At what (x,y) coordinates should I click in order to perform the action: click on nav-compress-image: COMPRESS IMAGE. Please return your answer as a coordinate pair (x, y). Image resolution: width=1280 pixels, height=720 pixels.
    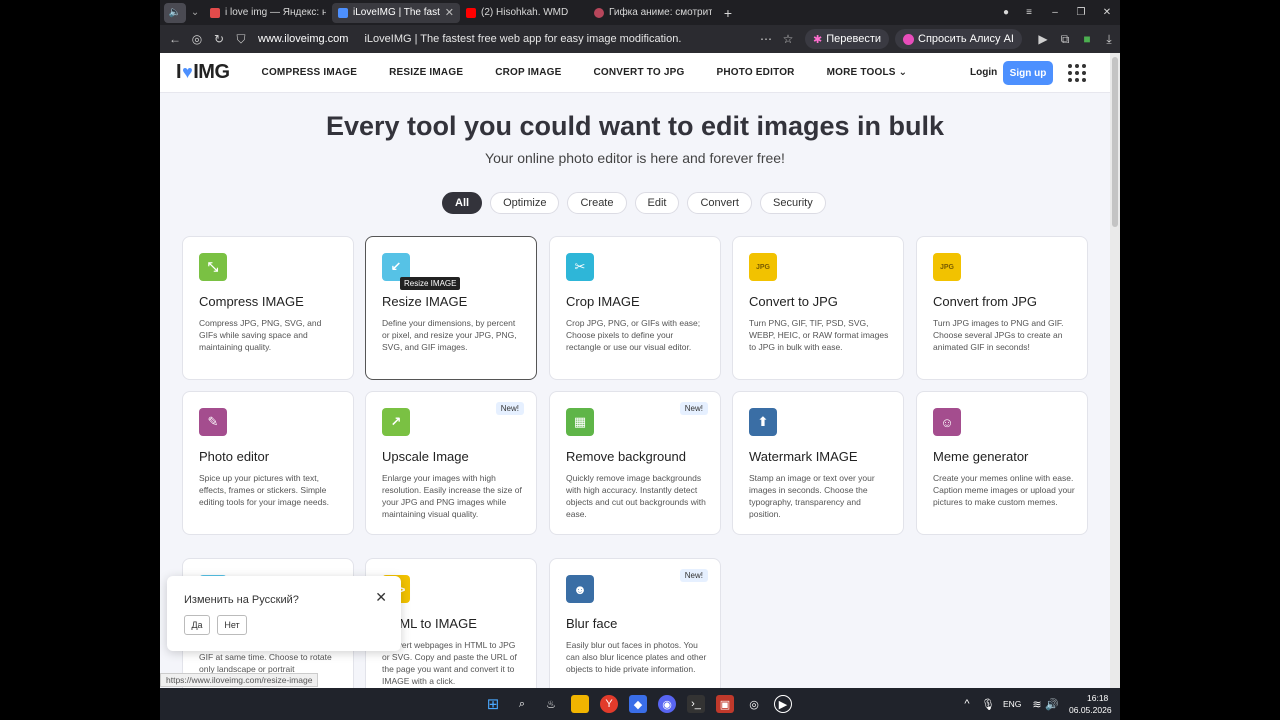
    Looking at the image, I should click on (310, 72).